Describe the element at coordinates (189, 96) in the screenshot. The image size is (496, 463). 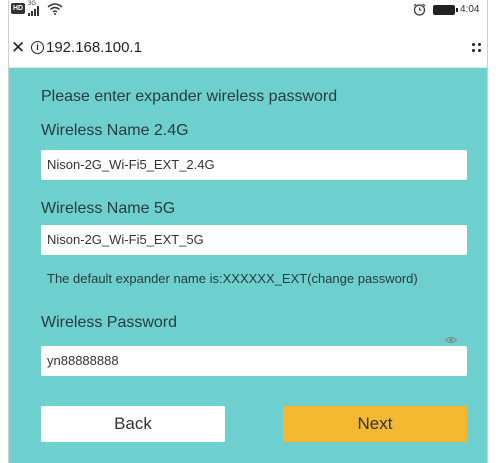
I see `form-heading: Please enter expander wireless password` at that location.